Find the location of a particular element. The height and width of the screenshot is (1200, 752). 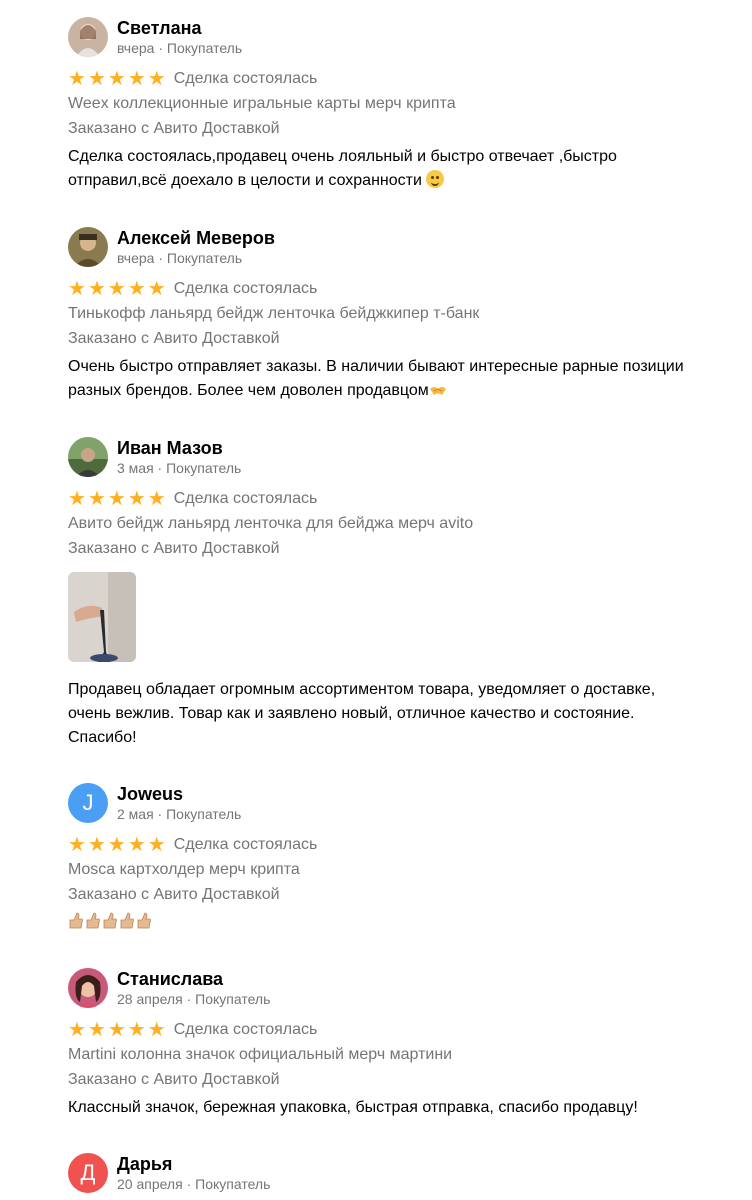

user-avatar: Д is located at coordinates (88, 1173).